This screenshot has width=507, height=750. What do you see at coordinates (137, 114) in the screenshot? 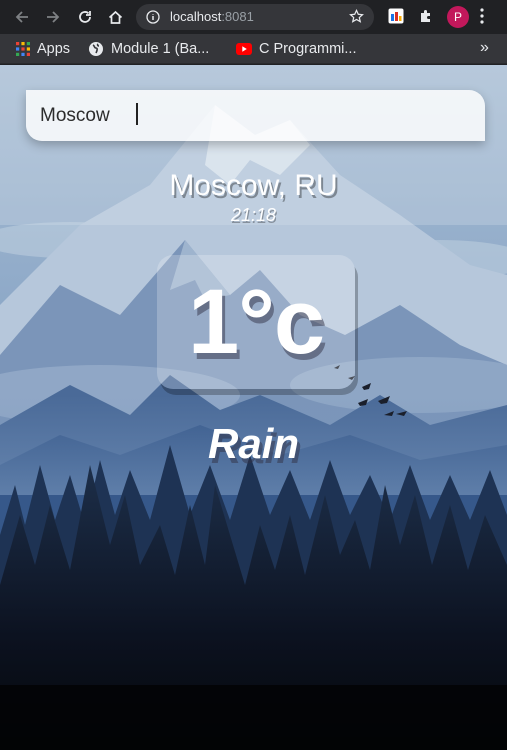
I see `text-caret` at bounding box center [137, 114].